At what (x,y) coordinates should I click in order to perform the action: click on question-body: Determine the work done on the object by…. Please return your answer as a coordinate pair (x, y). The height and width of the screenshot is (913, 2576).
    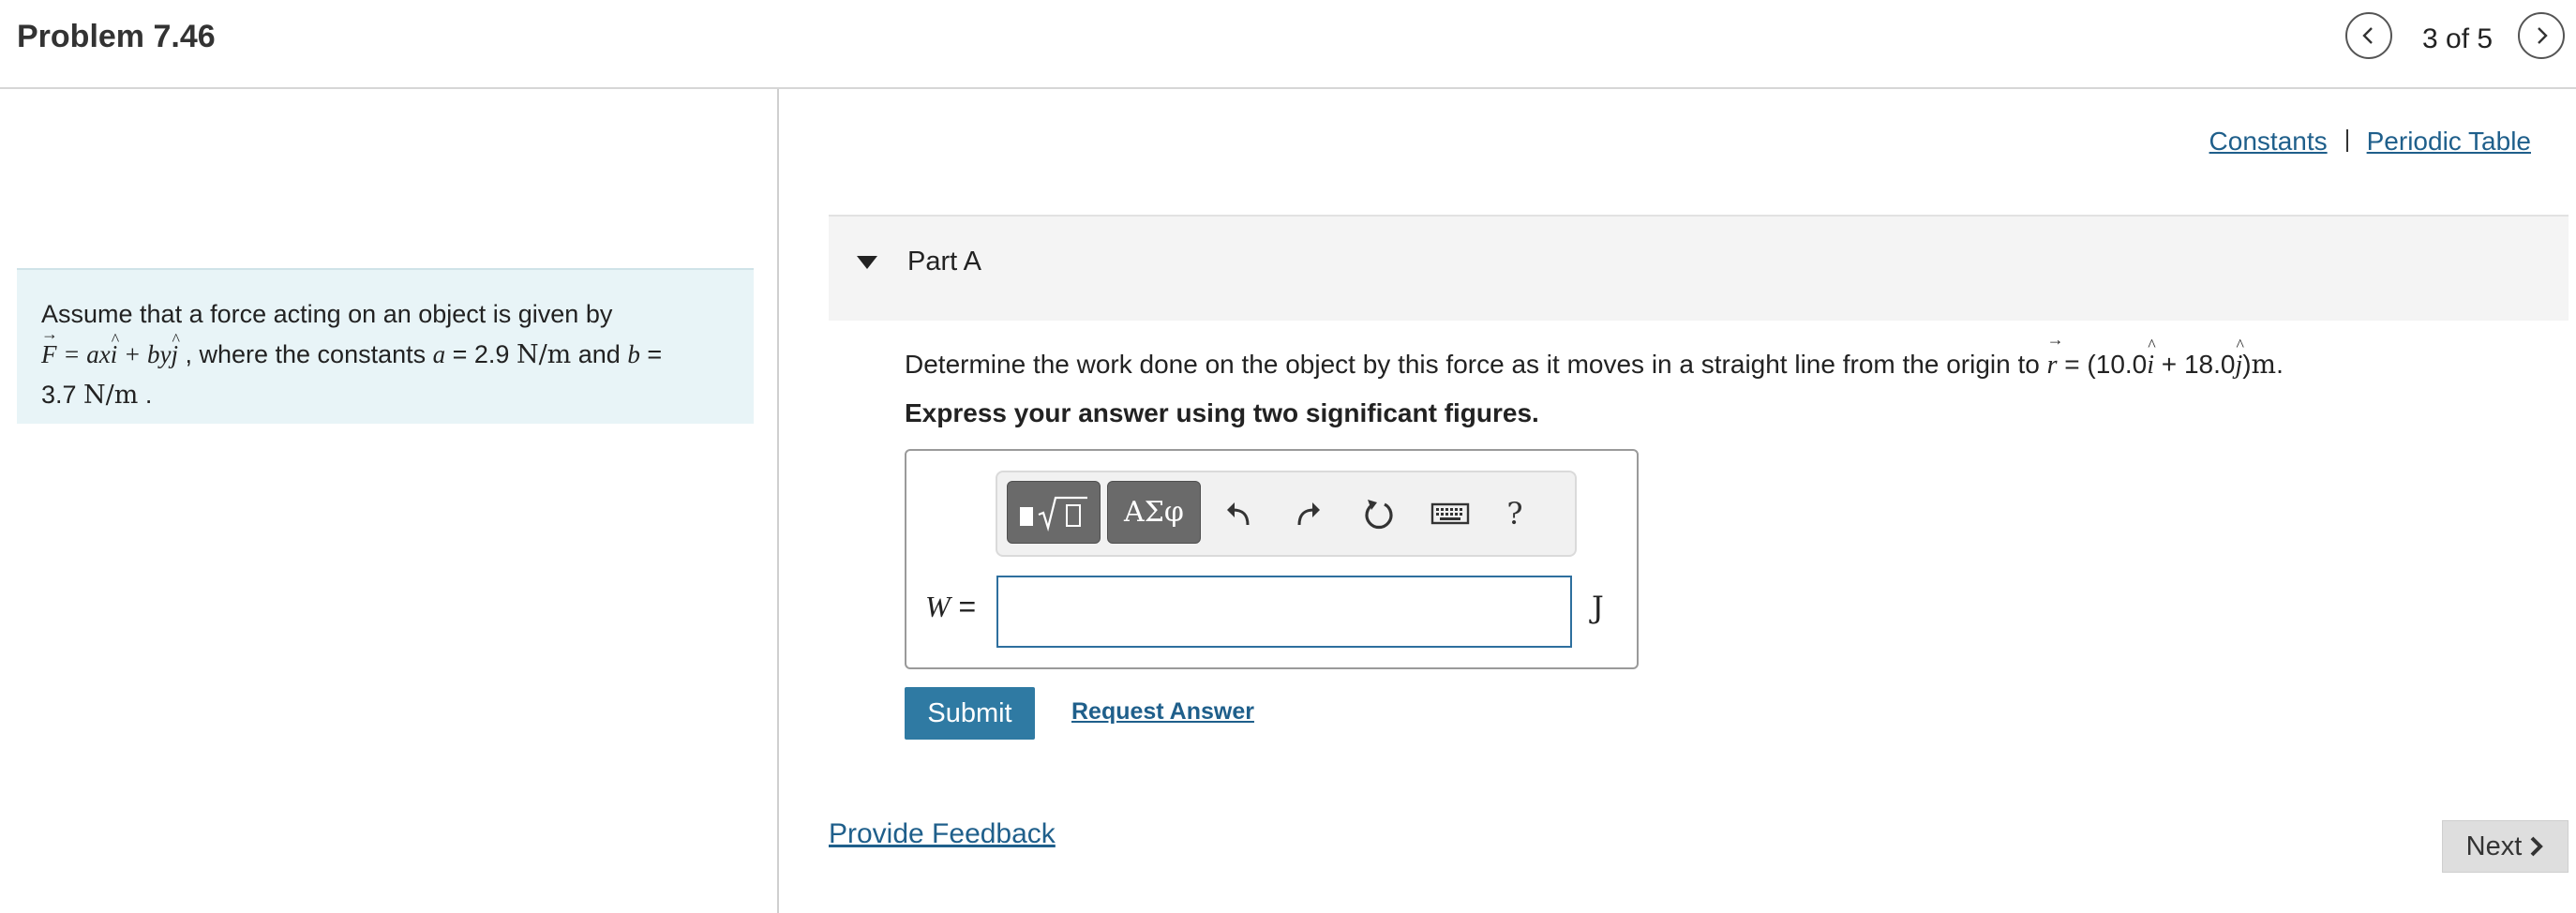
    Looking at the image, I should click on (1476, 364).